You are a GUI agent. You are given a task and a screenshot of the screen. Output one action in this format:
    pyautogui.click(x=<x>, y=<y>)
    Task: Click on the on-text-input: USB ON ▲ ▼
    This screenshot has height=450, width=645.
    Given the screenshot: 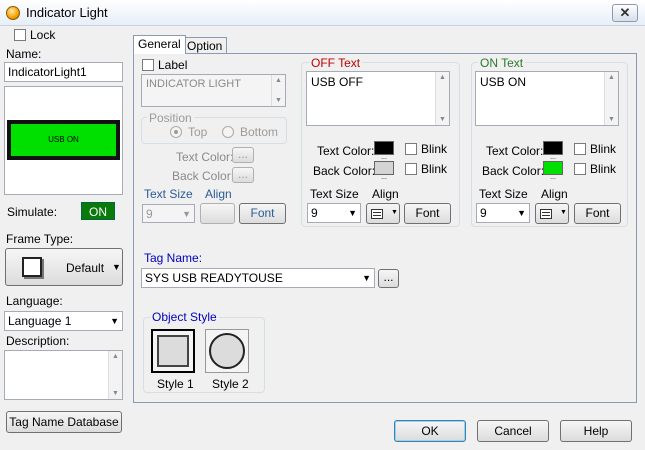 What is the action you would take?
    pyautogui.click(x=547, y=98)
    